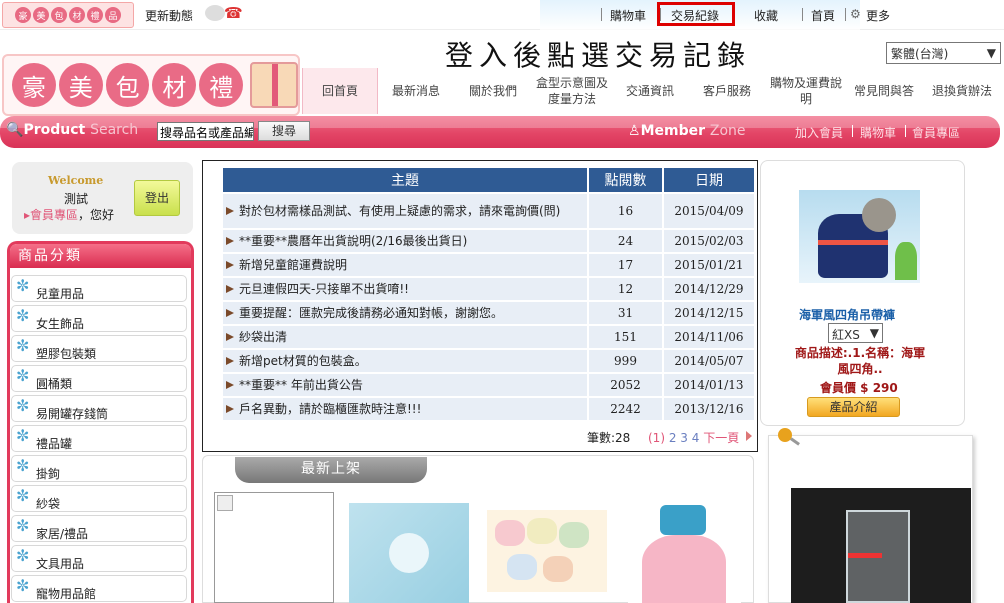 Image resolution: width=1004 pixels, height=603 pixels. Describe the element at coordinates (405, 241) in the screenshot. I see `news-title: **重要**農曆年出貨說明(2/16最後出貨日)` at that location.